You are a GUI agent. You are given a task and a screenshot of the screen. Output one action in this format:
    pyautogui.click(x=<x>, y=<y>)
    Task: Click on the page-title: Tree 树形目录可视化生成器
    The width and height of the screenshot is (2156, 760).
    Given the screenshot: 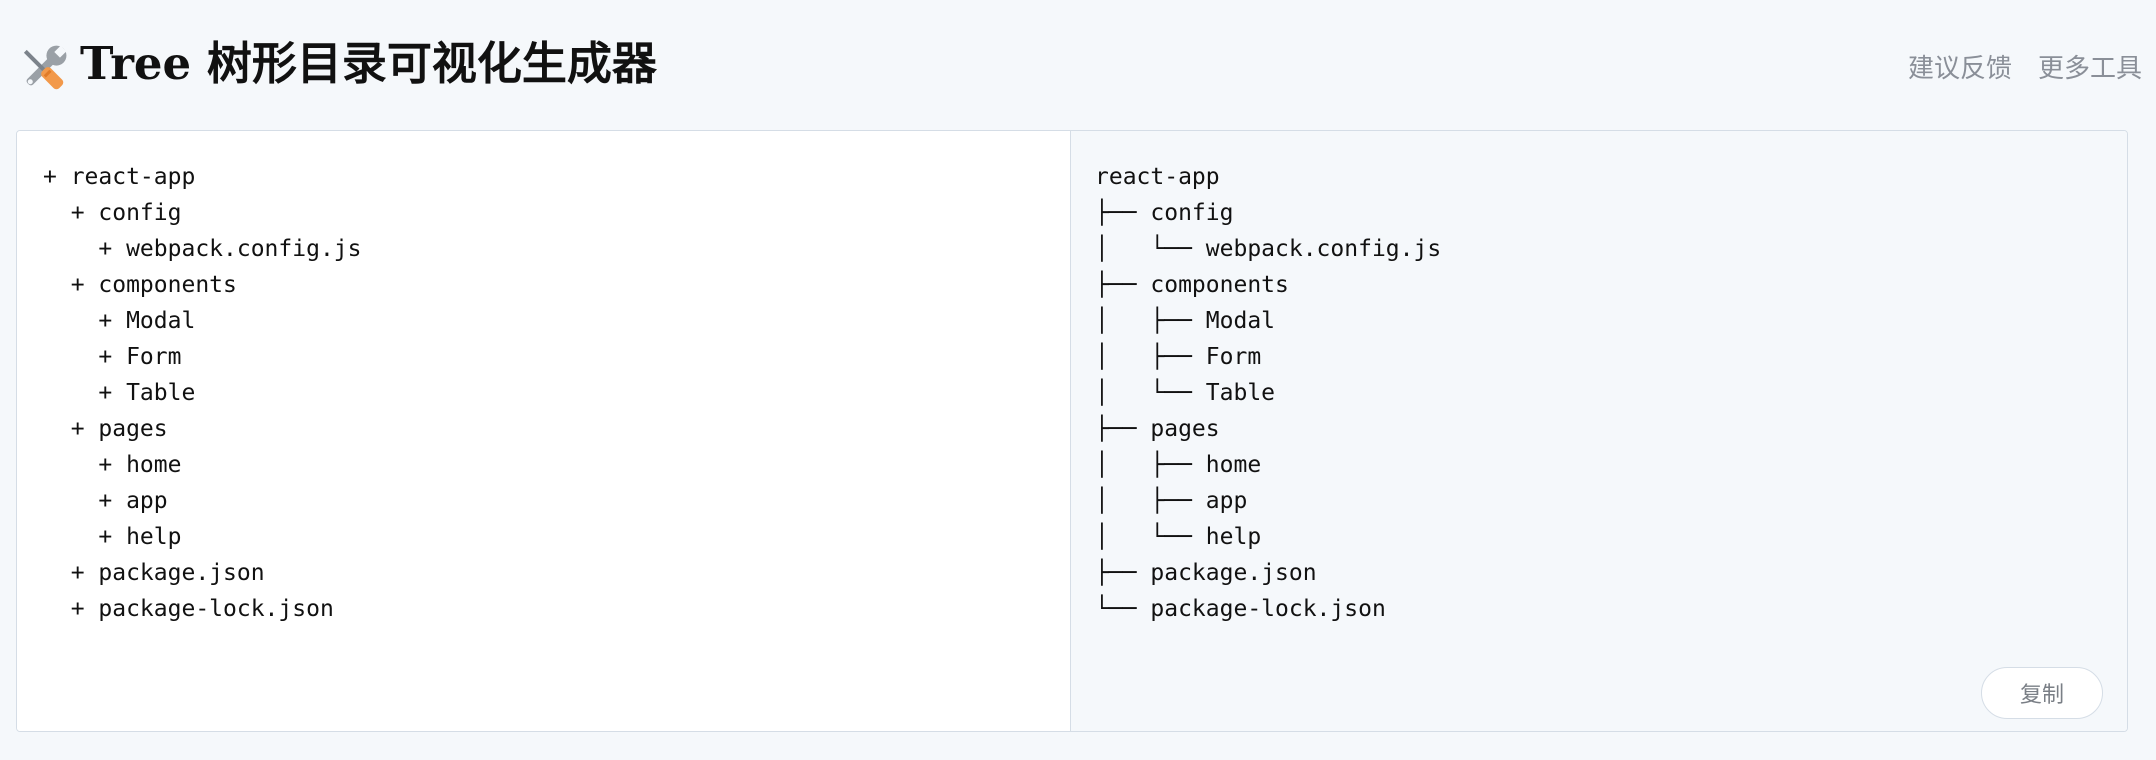 What is the action you would take?
    pyautogui.click(x=368, y=63)
    